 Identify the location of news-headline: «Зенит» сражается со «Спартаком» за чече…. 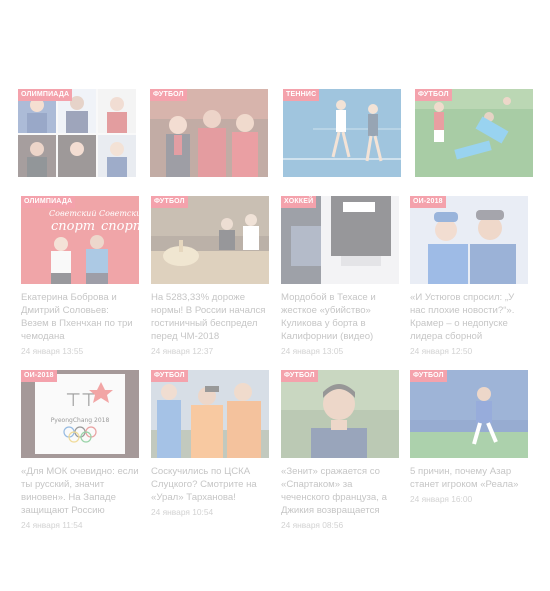
(340, 491).